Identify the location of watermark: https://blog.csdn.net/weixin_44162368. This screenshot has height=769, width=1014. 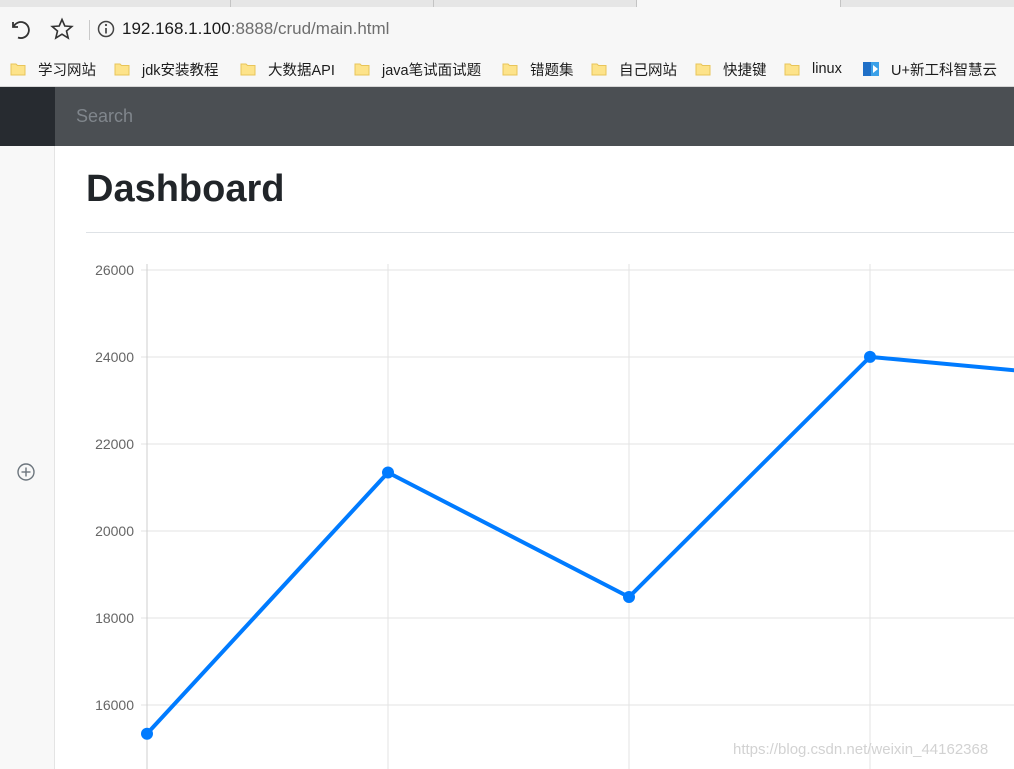
(861, 749).